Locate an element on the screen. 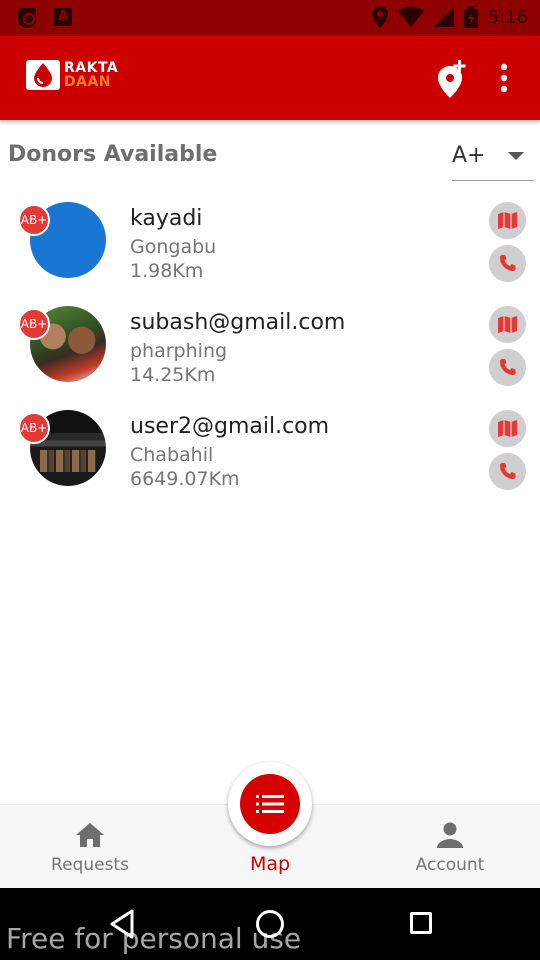  back-icon is located at coordinates (122, 924).